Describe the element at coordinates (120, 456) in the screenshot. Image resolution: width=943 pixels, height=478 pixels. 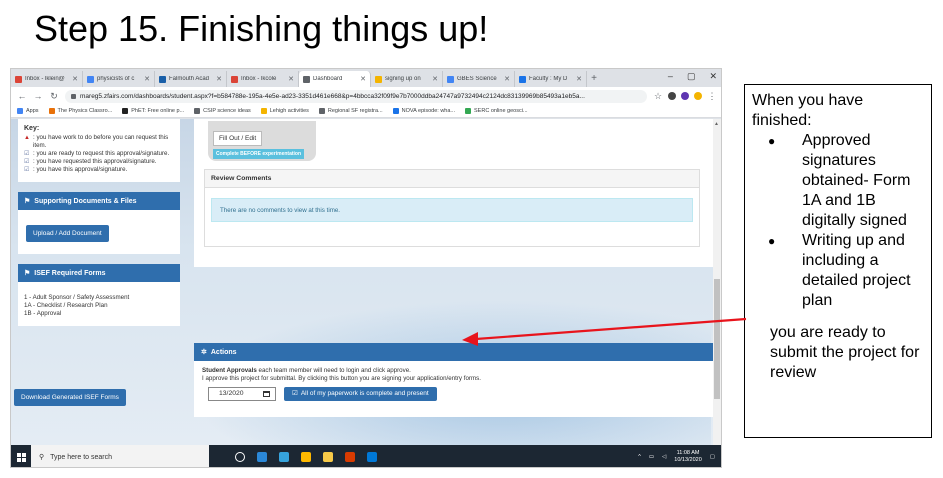
I see `taskbar-search: ⚲ Type here to search` at that location.